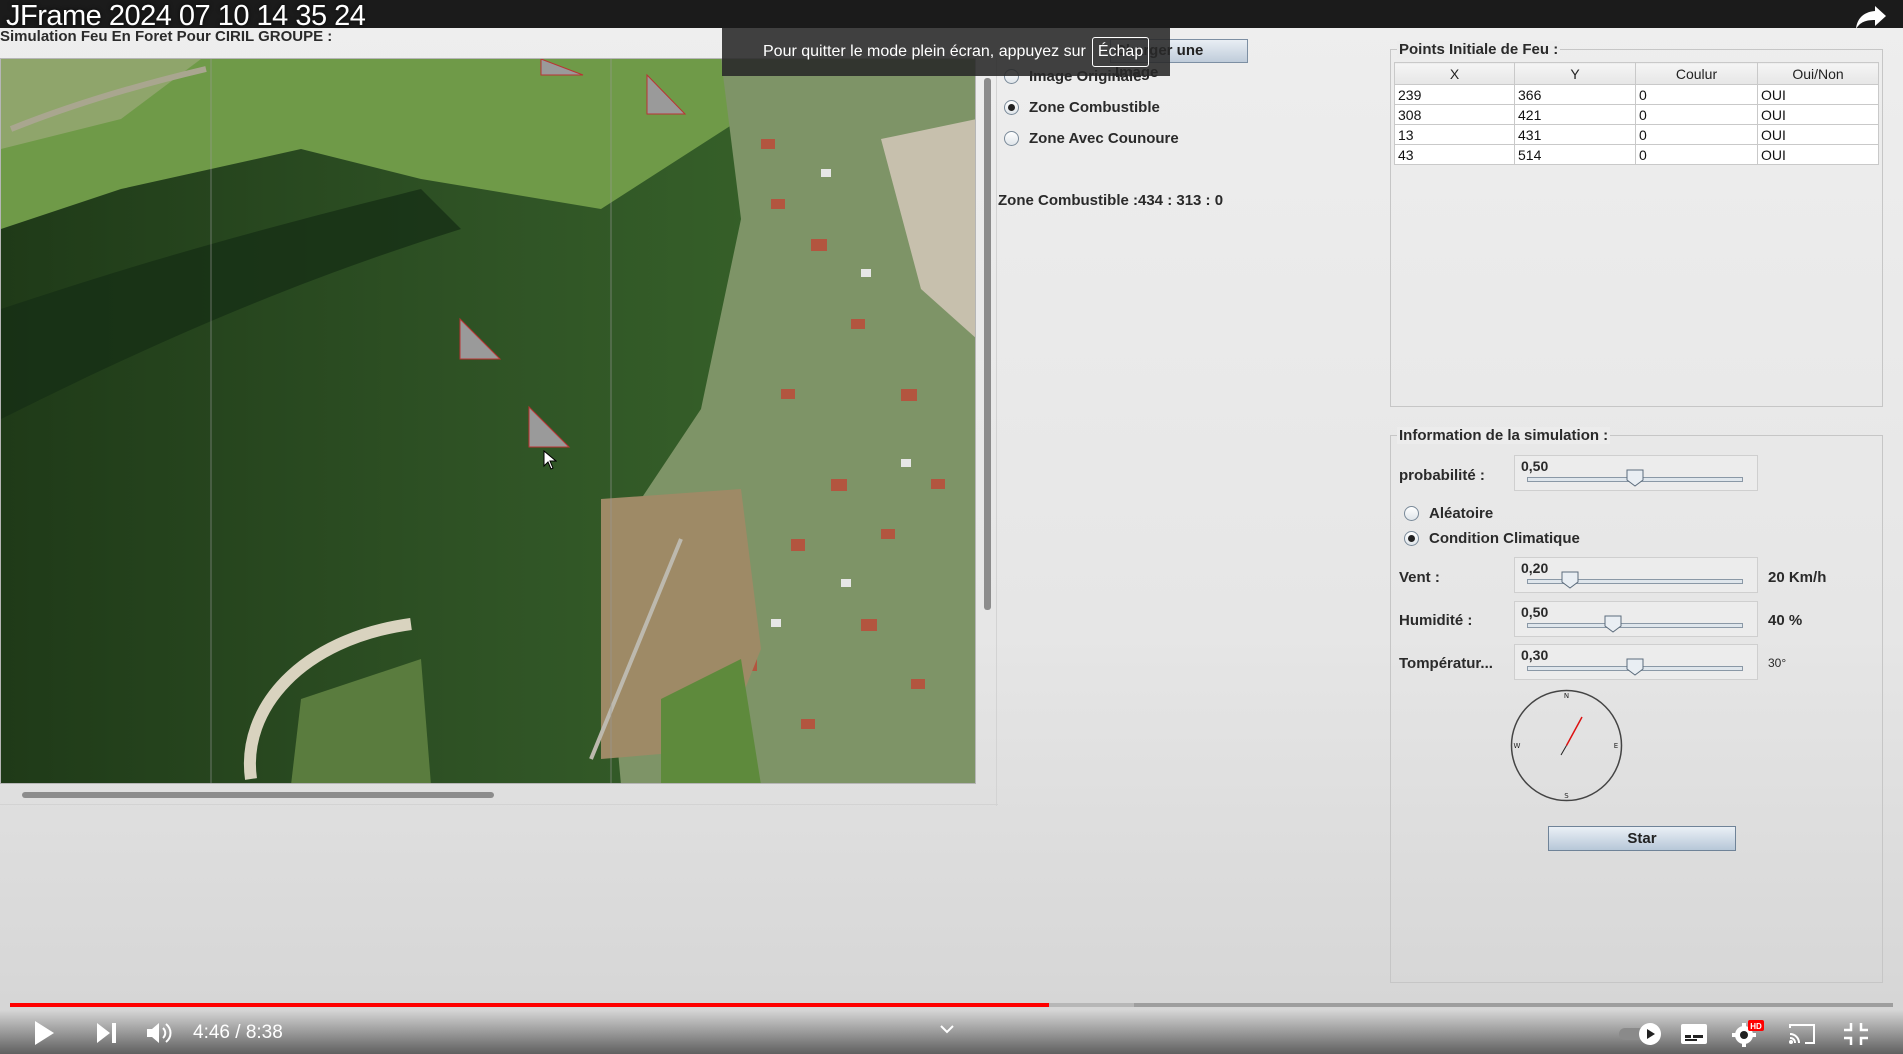 This screenshot has height=1054, width=1903. What do you see at coordinates (1120, 52) in the screenshot?
I see `escape-key-badge: Échap` at bounding box center [1120, 52].